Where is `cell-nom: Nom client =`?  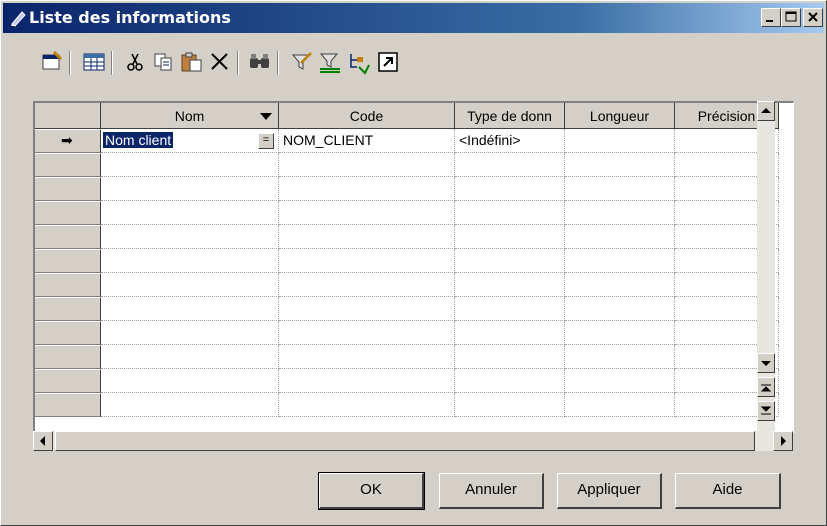
cell-nom: Nom client = is located at coordinates (190, 141).